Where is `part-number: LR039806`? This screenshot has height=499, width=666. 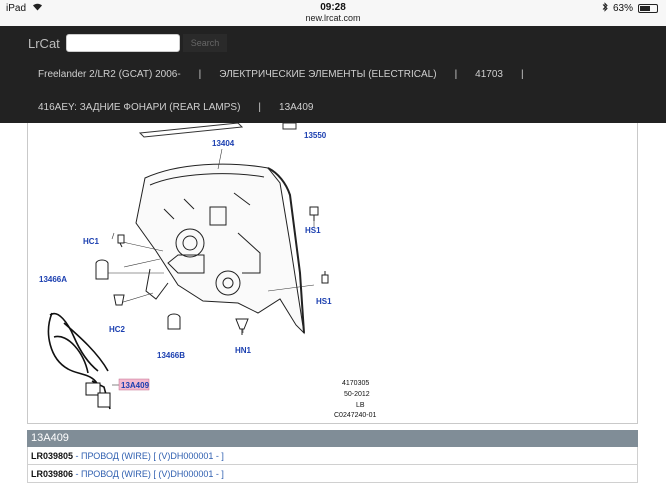
part-number: LR039806 is located at coordinates (52, 474).